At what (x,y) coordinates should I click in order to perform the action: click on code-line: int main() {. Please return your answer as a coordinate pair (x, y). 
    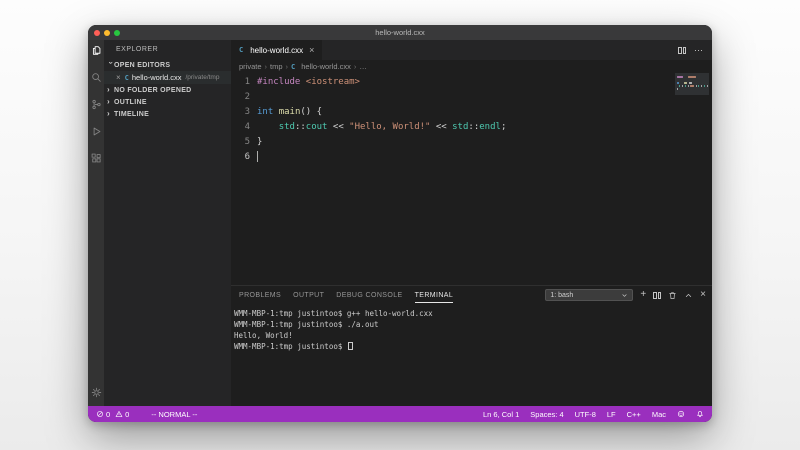
    Looking at the image, I should click on (484, 112).